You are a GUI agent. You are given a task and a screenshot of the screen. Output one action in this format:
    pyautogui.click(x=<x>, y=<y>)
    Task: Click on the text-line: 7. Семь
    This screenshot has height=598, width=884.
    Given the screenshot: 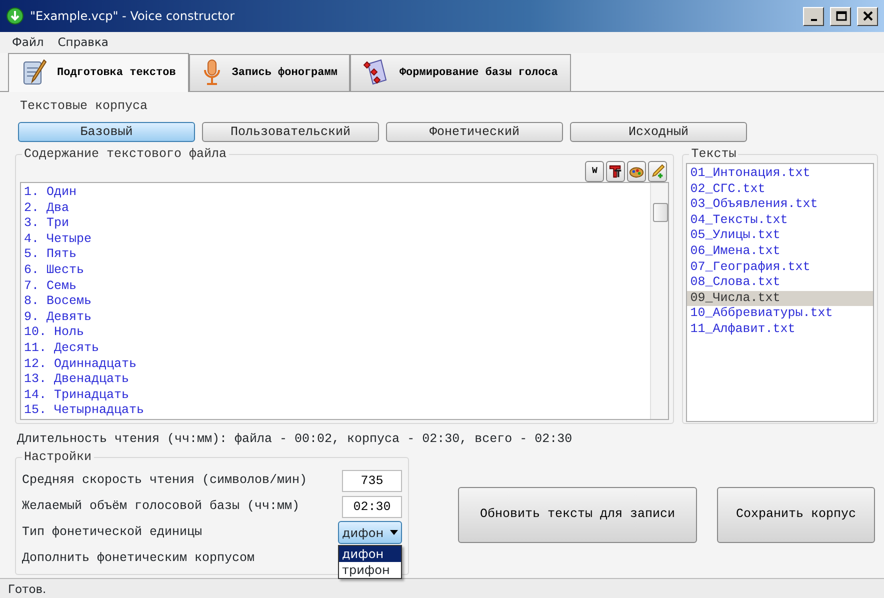 What is the action you would take?
    pyautogui.click(x=51, y=286)
    